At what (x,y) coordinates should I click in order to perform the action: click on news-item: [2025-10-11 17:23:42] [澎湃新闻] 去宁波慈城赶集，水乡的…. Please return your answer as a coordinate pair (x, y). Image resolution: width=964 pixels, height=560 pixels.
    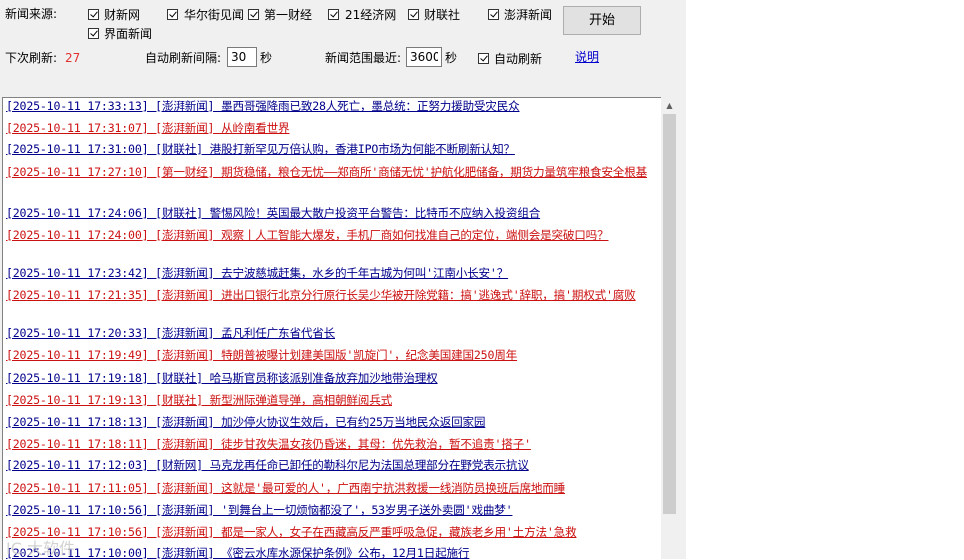
    Looking at the image, I should click on (332, 273).